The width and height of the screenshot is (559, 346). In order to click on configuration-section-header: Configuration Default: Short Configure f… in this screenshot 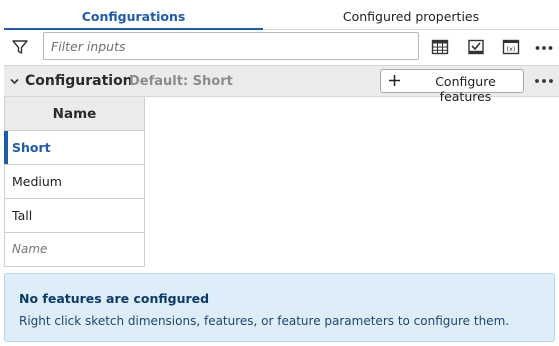, I will do `click(281, 84)`.